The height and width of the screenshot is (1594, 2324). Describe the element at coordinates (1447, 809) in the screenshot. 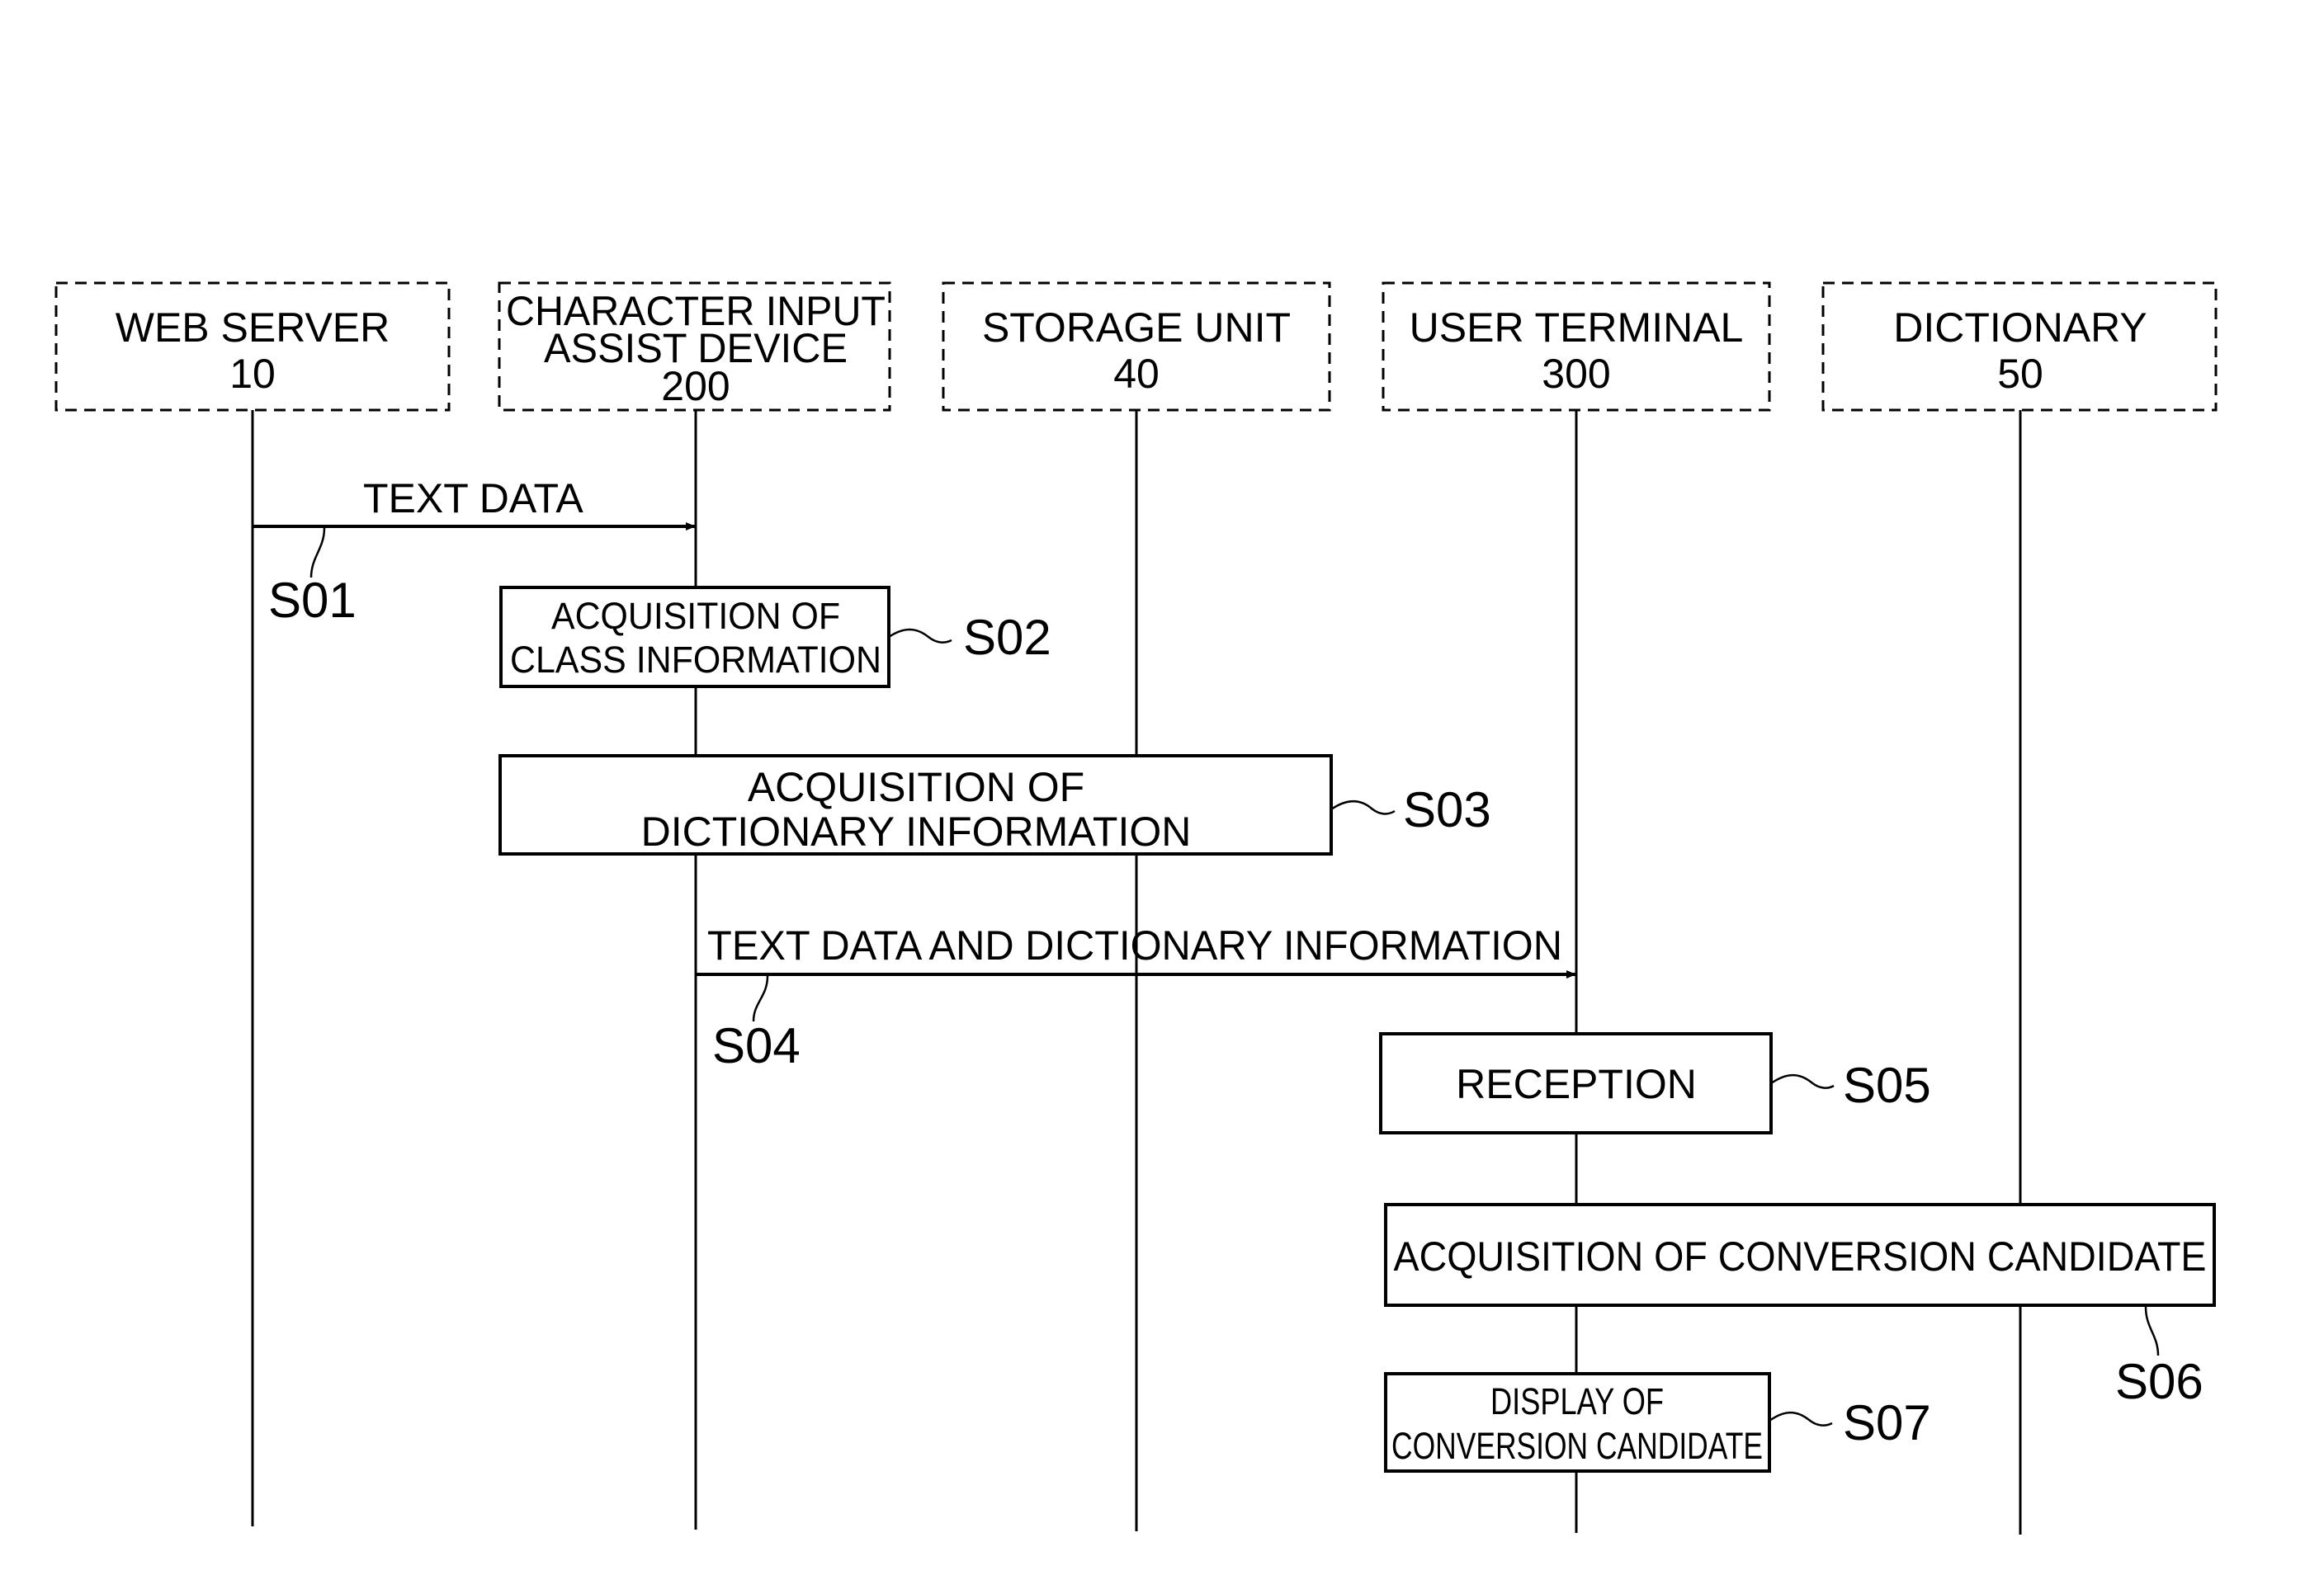

I see `step-number: S03` at that location.